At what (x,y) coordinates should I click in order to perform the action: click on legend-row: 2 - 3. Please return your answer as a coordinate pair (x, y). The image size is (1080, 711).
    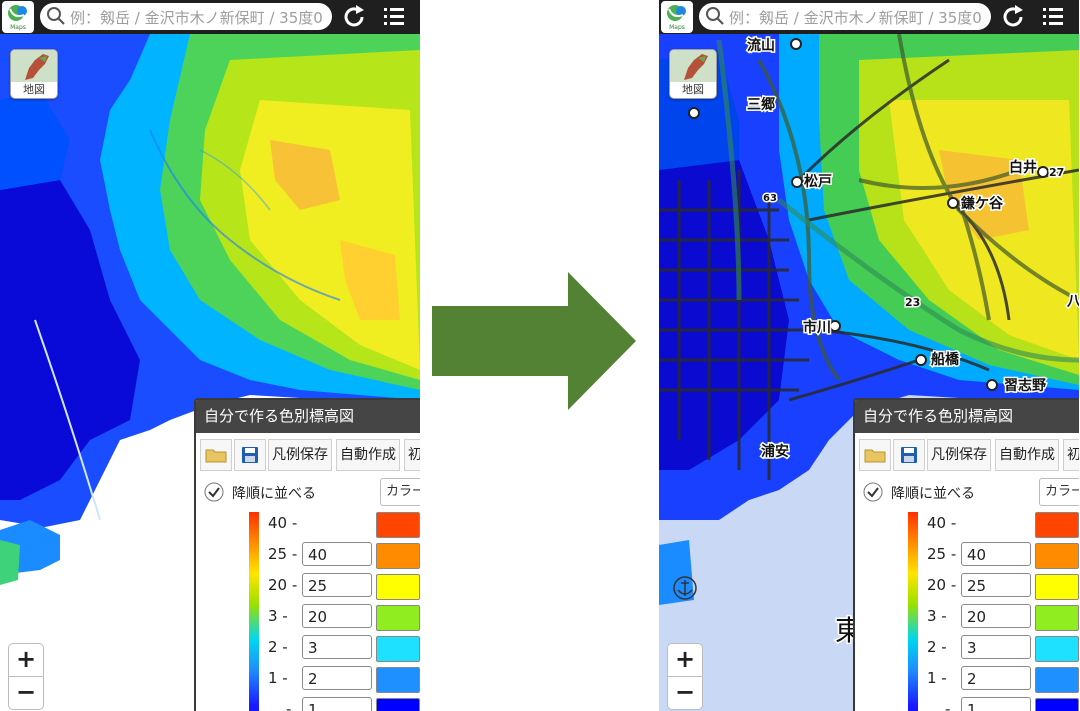
    Looking at the image, I should click on (967, 649).